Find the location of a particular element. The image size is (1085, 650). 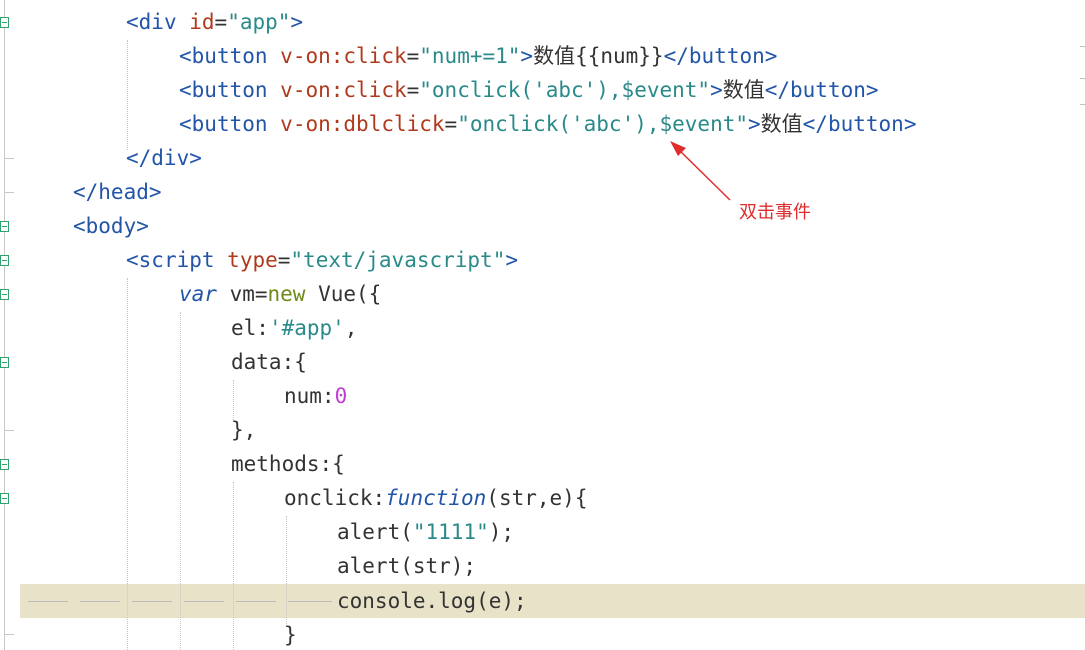

code-line: alert("1111"); is located at coordinates (425, 532).